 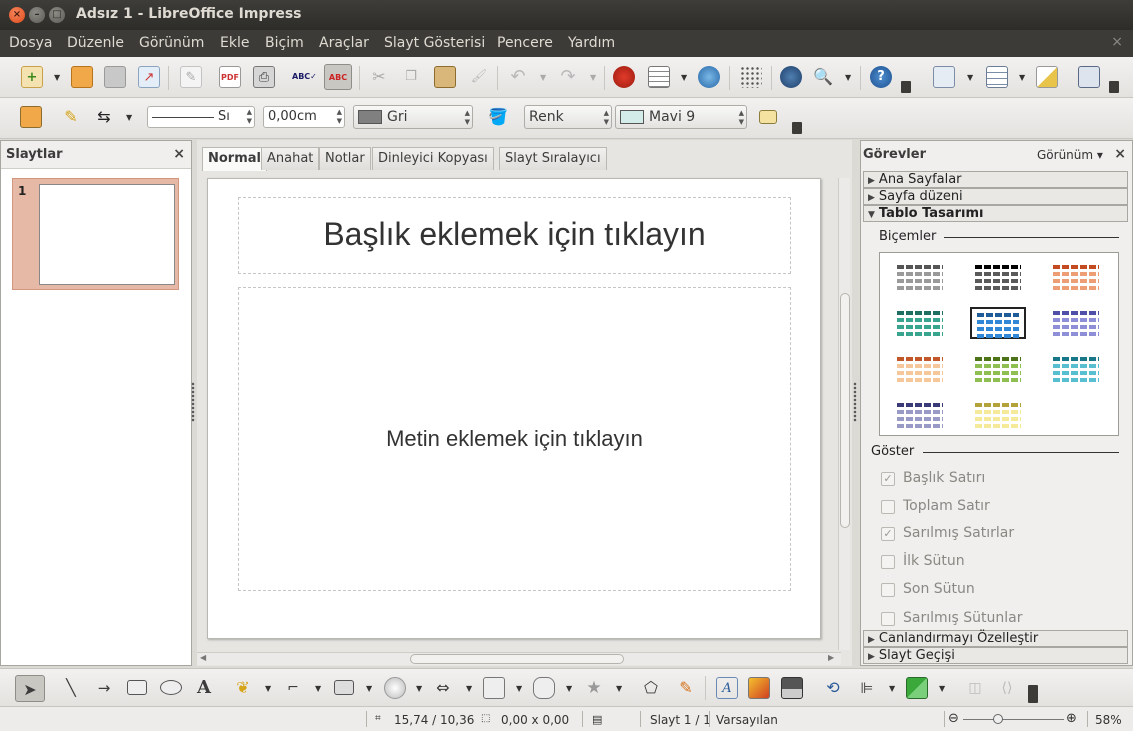 I want to click on zoom-dropdown-icon: ▼, so click(x=848, y=77).